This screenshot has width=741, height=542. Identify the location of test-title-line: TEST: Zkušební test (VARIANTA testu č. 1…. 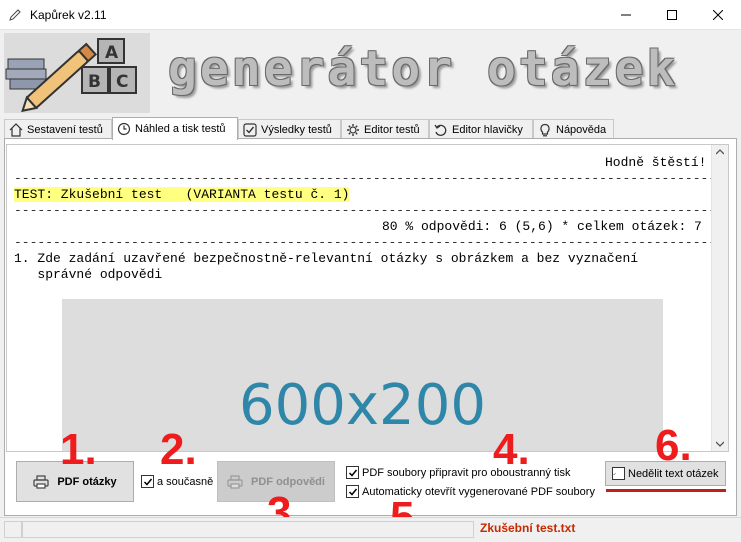
(182, 194).